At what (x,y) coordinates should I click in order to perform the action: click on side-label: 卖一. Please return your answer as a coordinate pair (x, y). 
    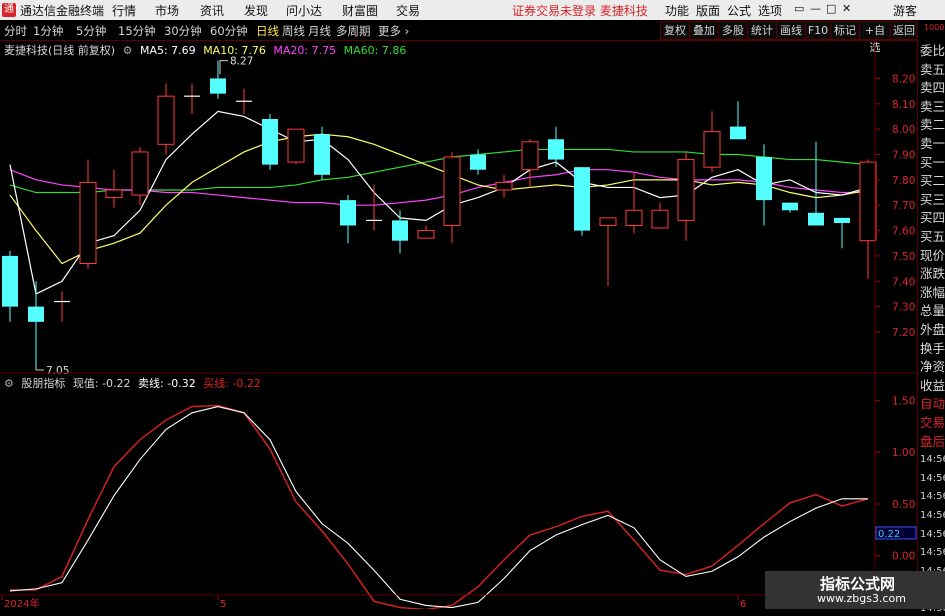
    Looking at the image, I should click on (932, 144).